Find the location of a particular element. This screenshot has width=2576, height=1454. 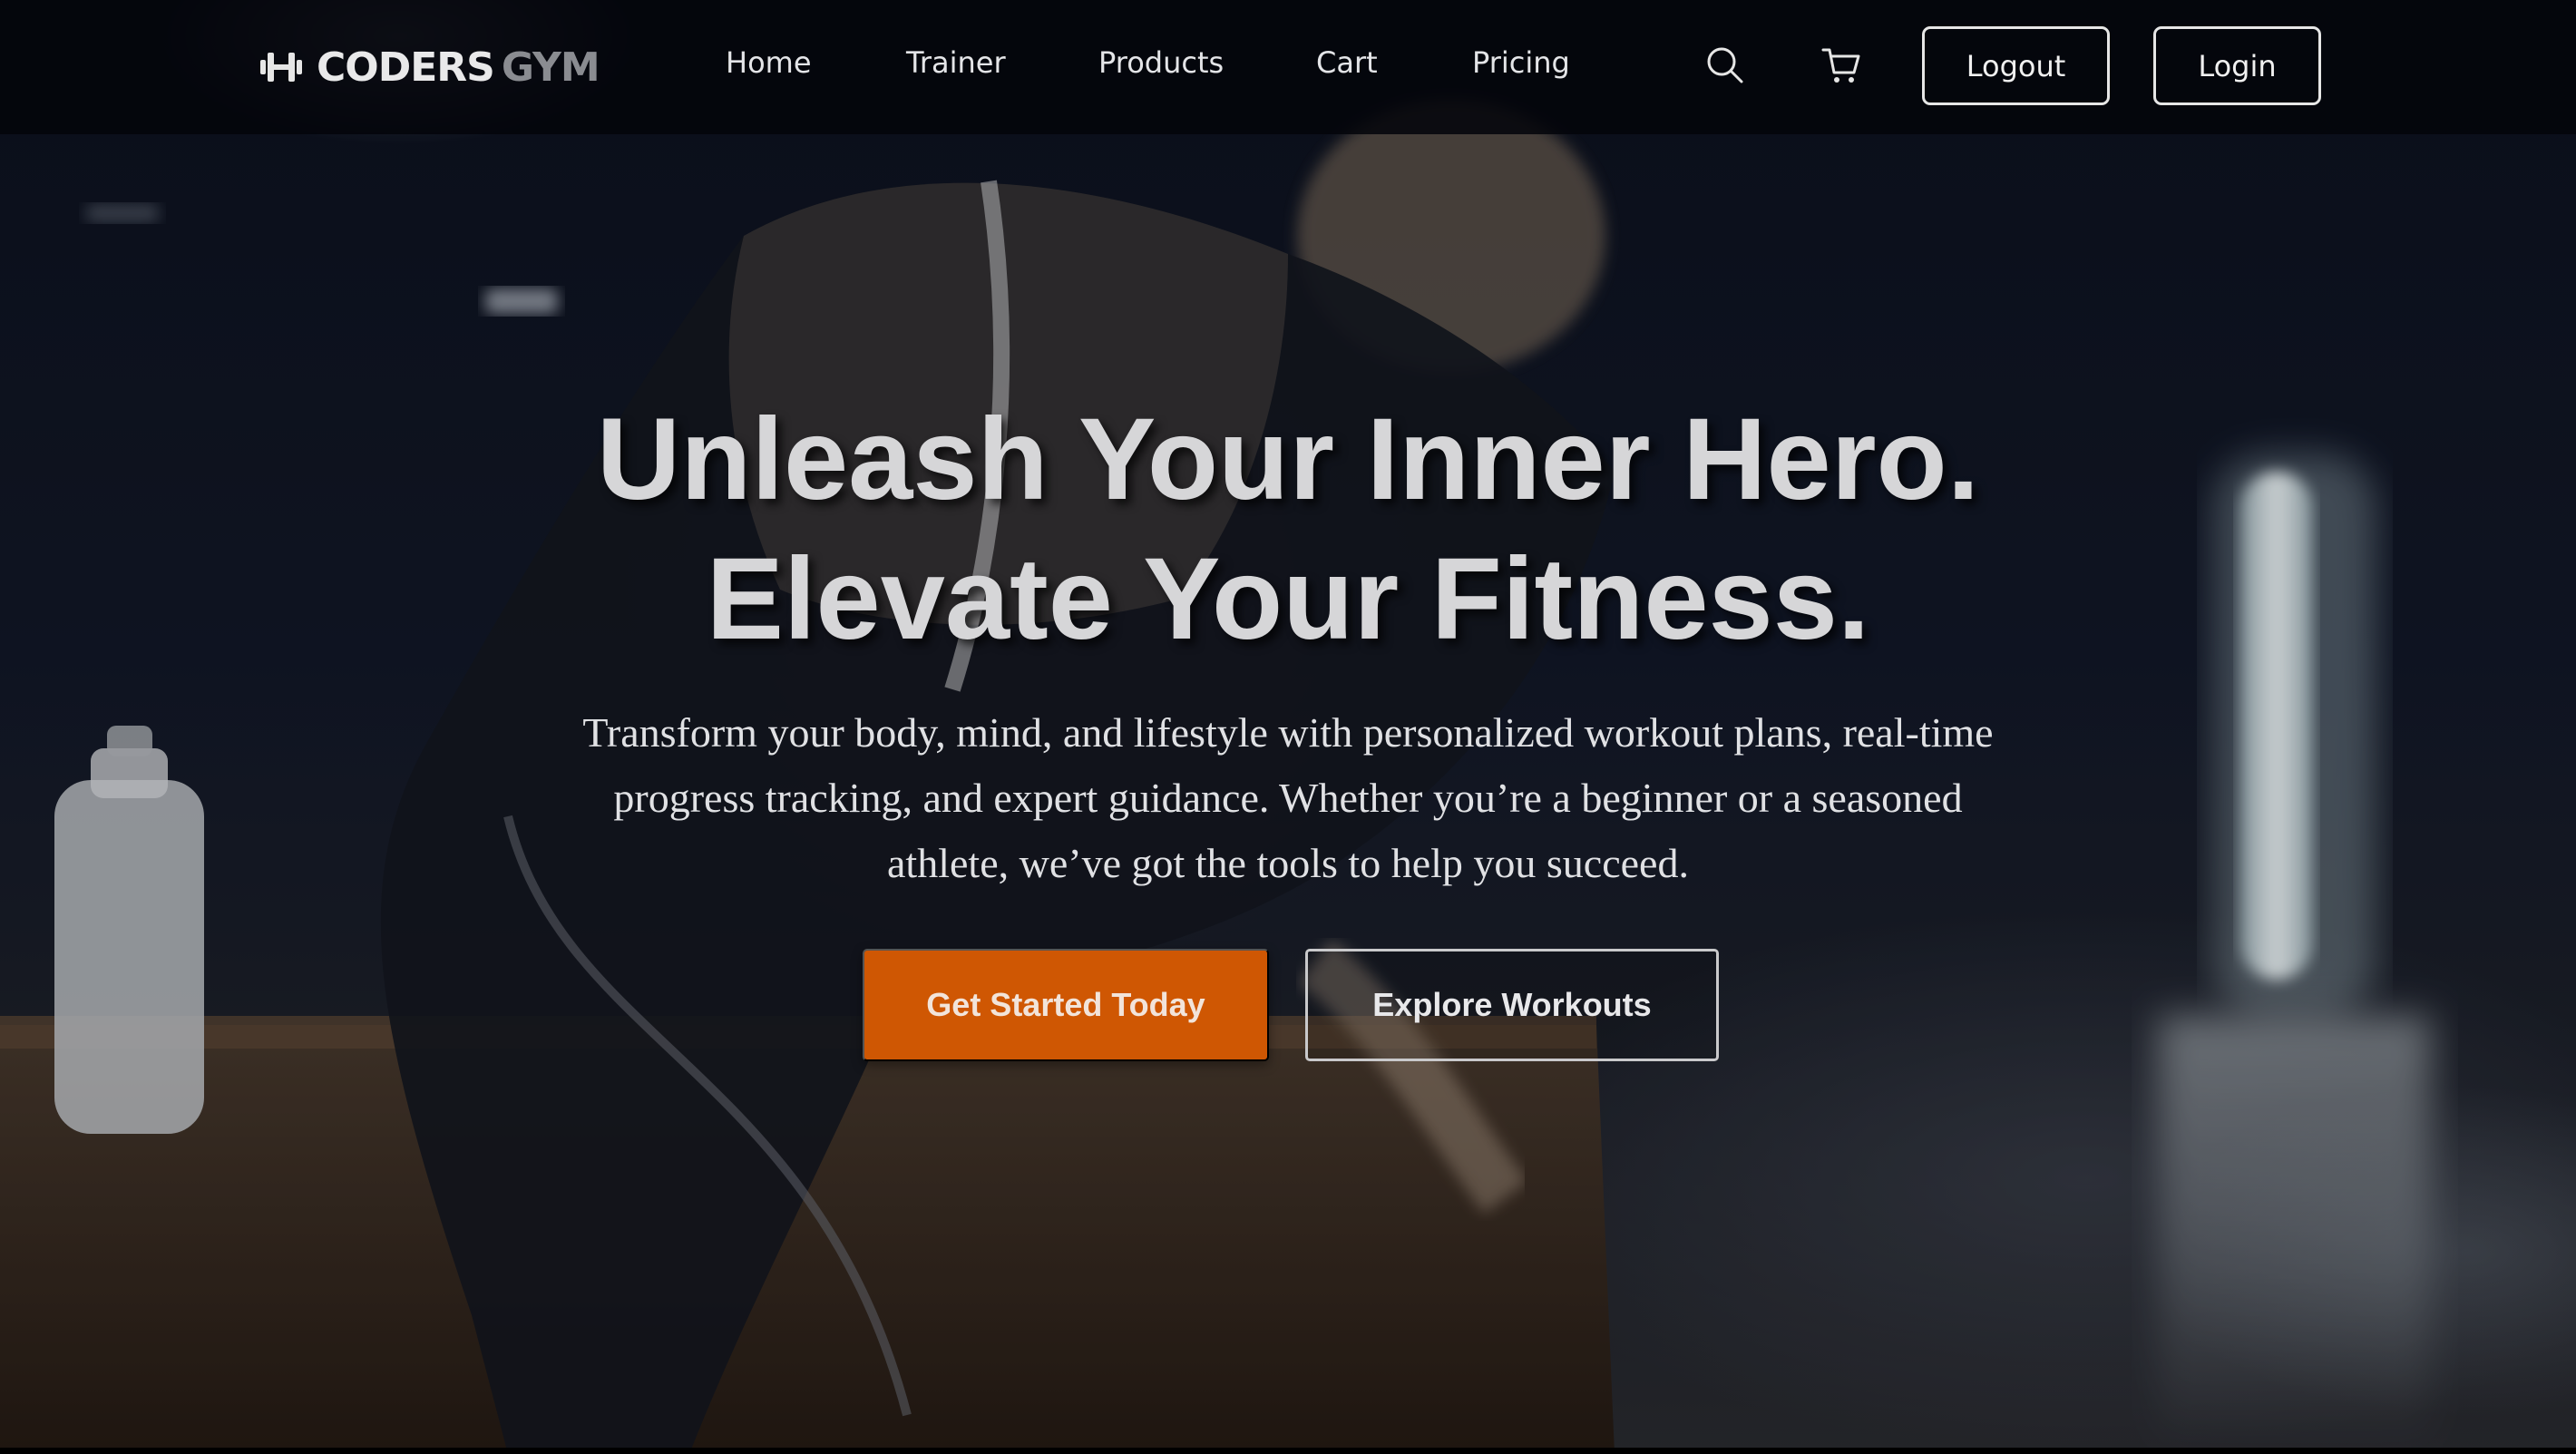

nav-link-cart: Cart is located at coordinates (1347, 63).